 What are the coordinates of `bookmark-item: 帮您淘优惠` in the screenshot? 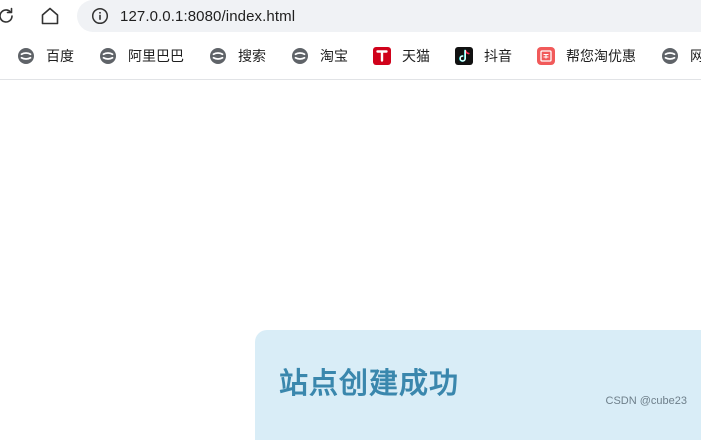 It's located at (582, 56).